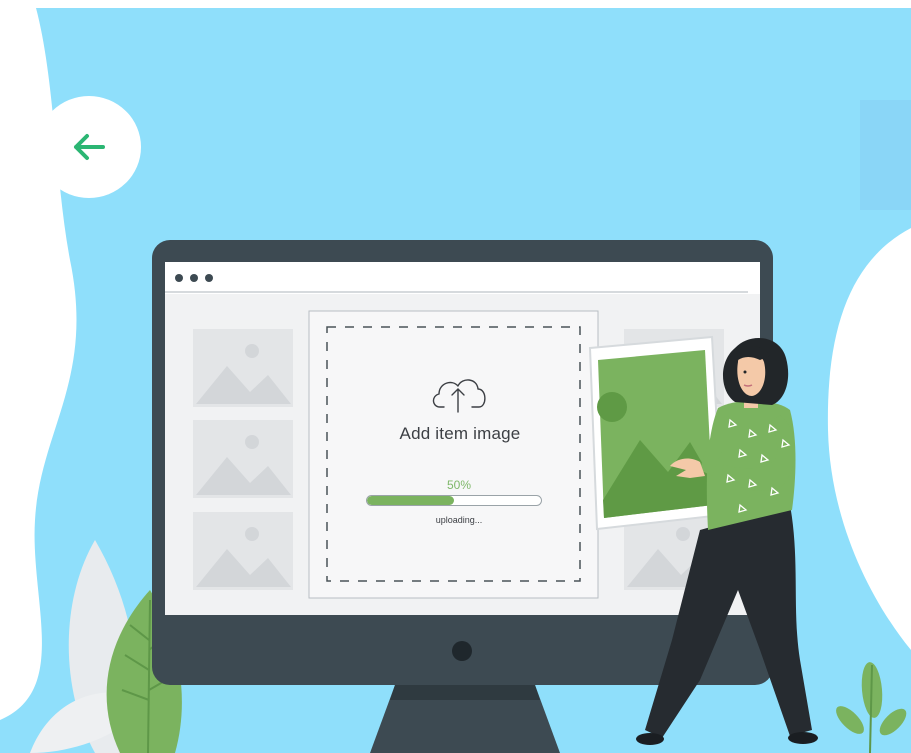 The image size is (911, 753). Describe the element at coordinates (410, 500) in the screenshot. I see `progress-bar-fill` at that location.